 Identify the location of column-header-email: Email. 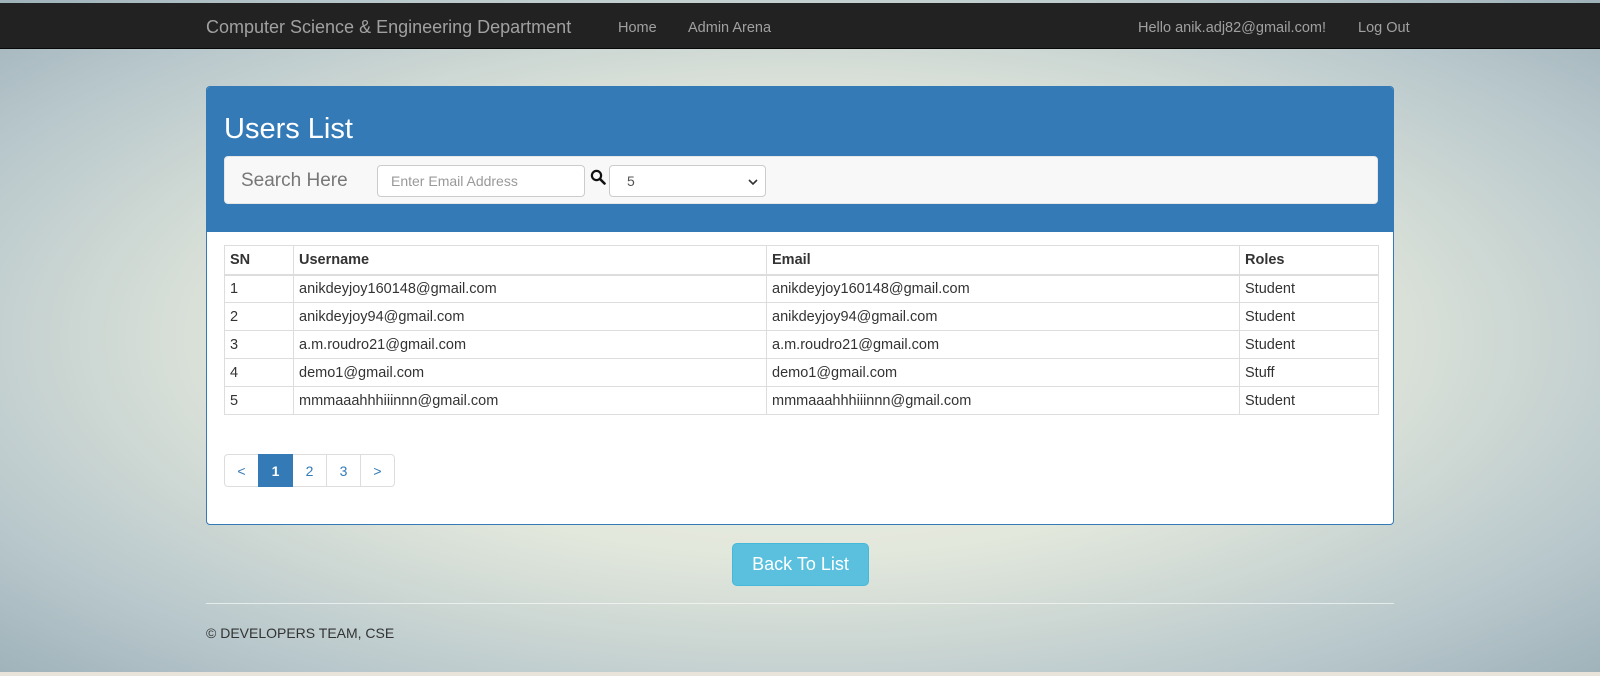
(1003, 260).